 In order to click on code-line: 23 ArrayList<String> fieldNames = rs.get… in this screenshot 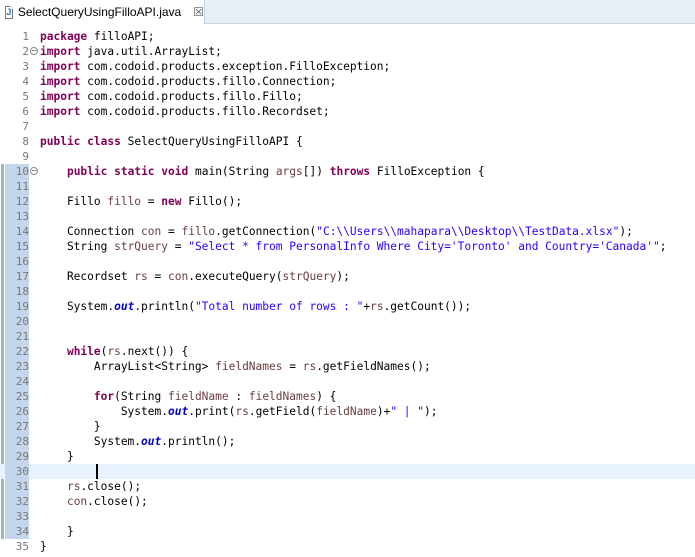, I will do `click(347, 366)`.